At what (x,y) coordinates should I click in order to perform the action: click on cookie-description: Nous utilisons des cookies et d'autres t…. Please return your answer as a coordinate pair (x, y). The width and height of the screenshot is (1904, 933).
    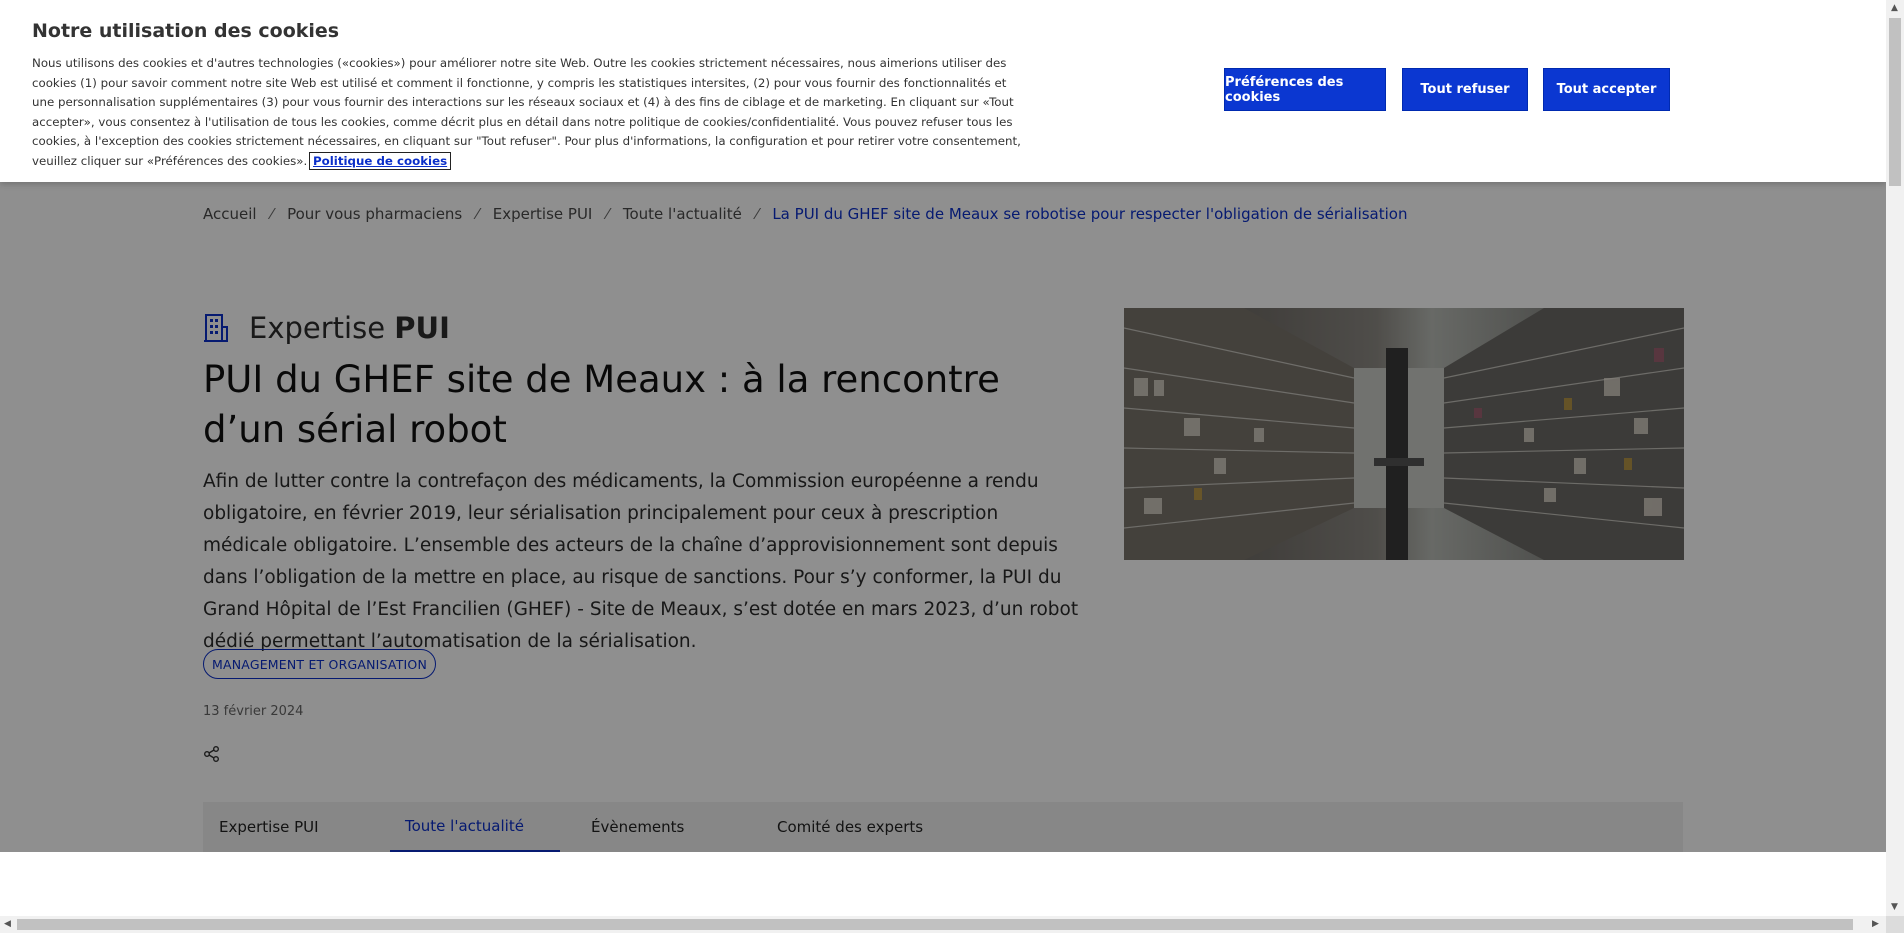
    Looking at the image, I should click on (526, 113).